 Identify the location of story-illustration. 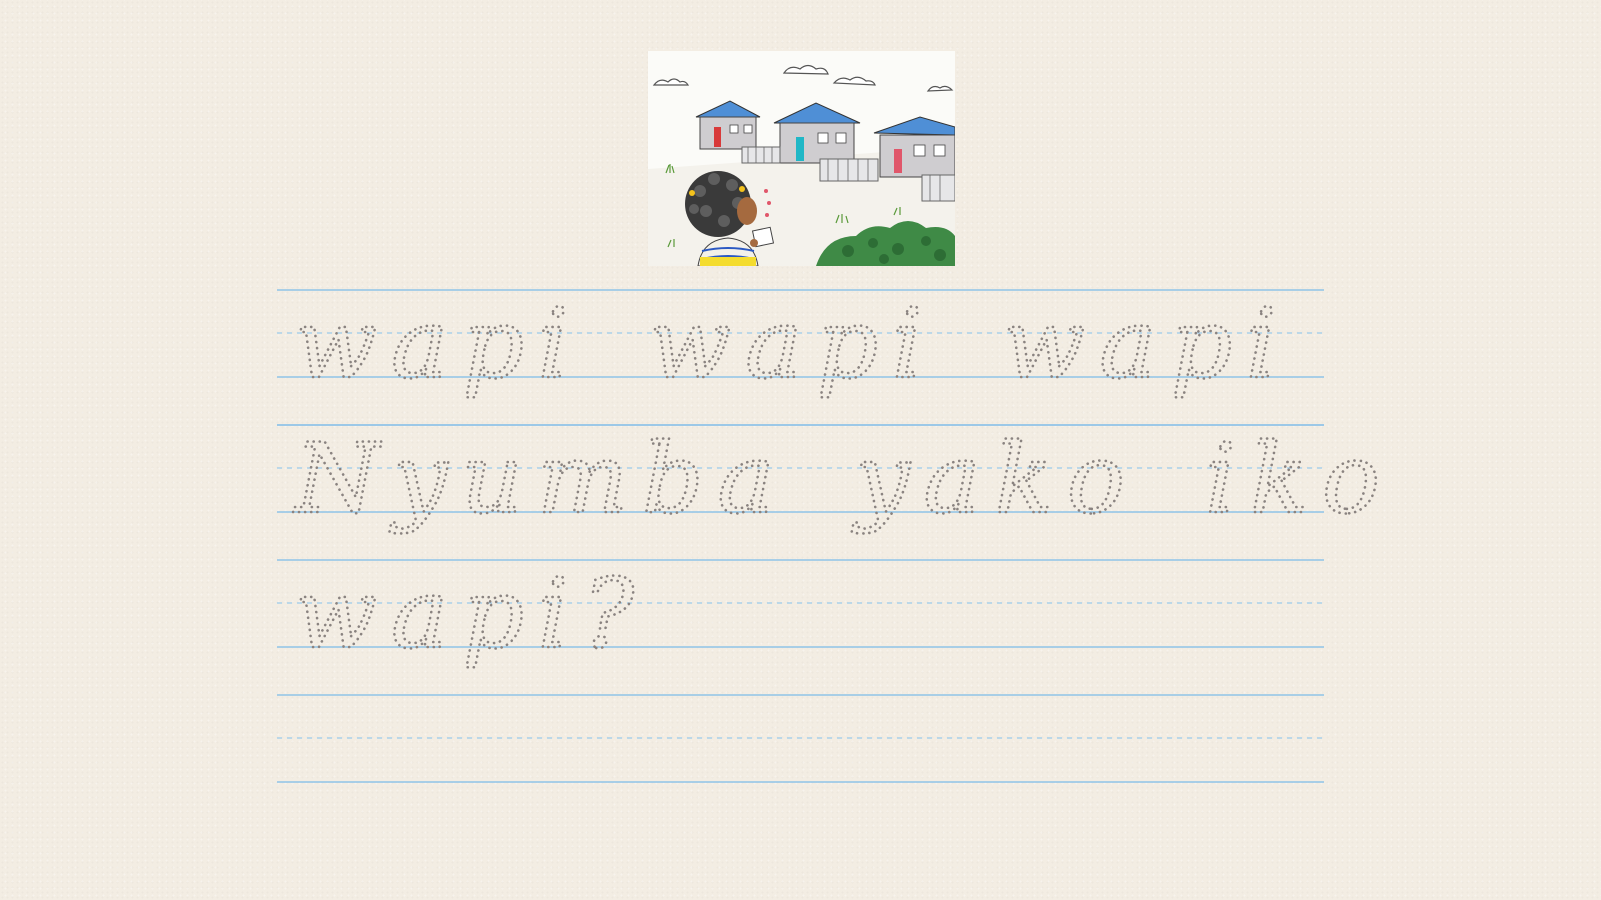
(801, 158).